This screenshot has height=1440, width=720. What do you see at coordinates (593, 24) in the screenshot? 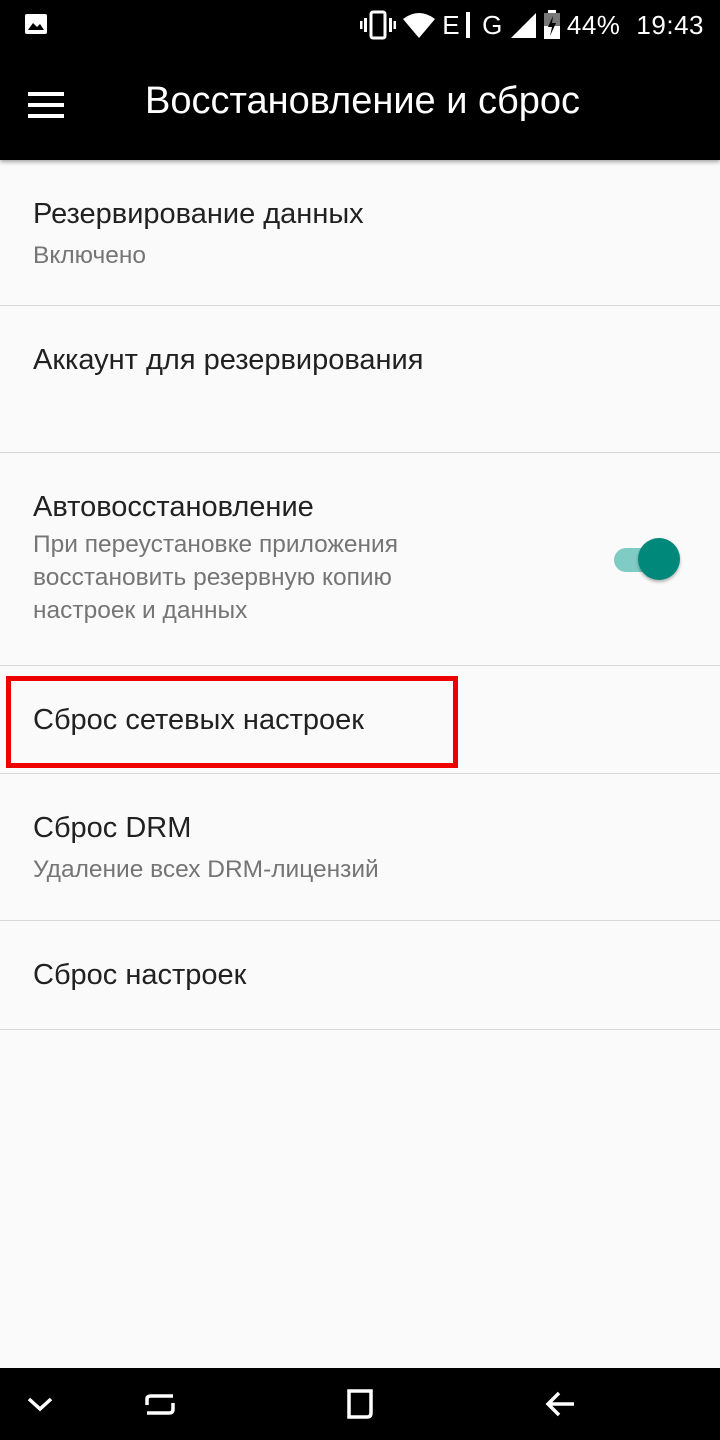
I see `battery-percent: 44%` at bounding box center [593, 24].